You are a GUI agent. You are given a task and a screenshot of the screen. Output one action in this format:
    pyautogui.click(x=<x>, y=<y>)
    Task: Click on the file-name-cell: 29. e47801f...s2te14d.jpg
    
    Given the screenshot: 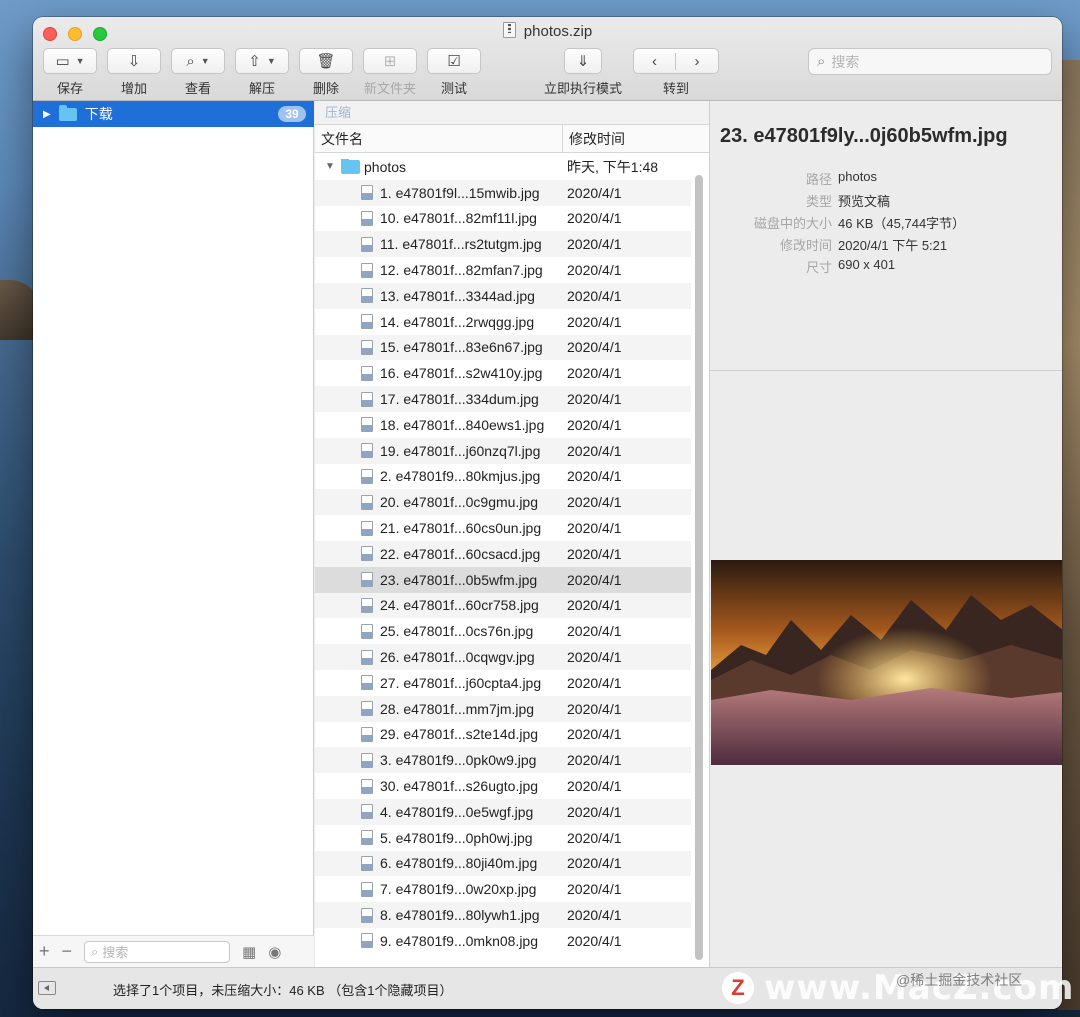 What is the action you would take?
    pyautogui.click(x=439, y=734)
    